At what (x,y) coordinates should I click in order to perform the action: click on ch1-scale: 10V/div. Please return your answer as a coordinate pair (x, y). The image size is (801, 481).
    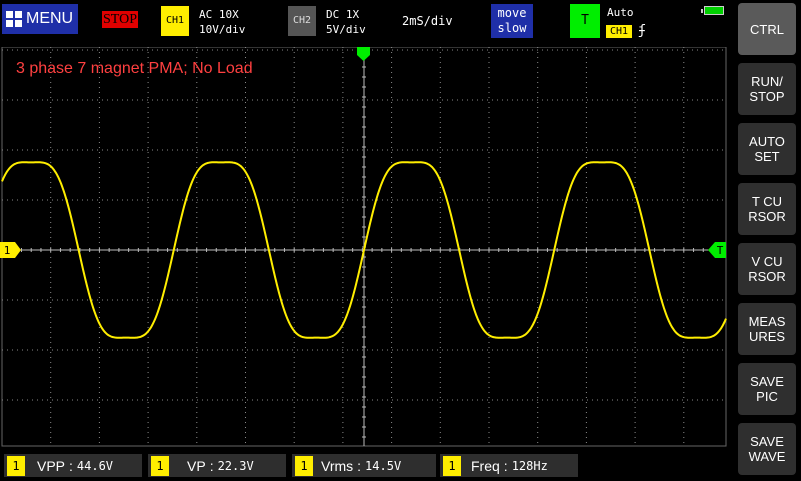
    Looking at the image, I should click on (222, 29).